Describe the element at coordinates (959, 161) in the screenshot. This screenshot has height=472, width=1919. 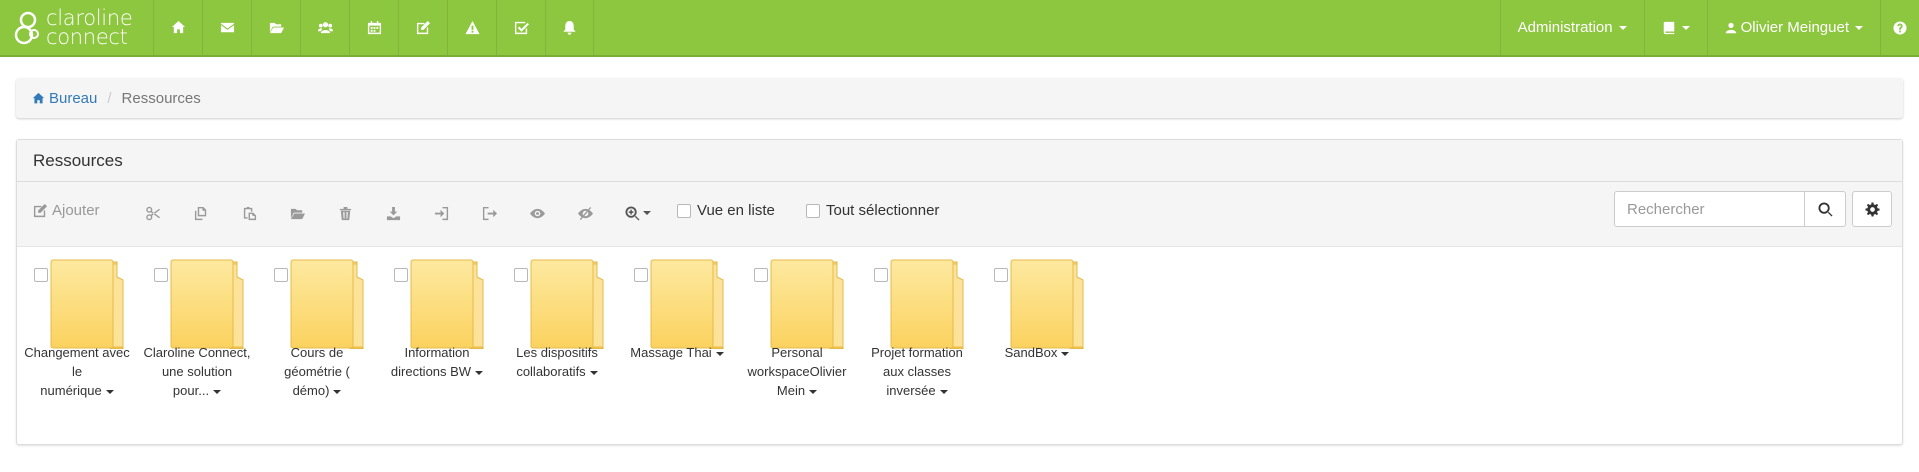
I see `panel-title: Ressources` at that location.